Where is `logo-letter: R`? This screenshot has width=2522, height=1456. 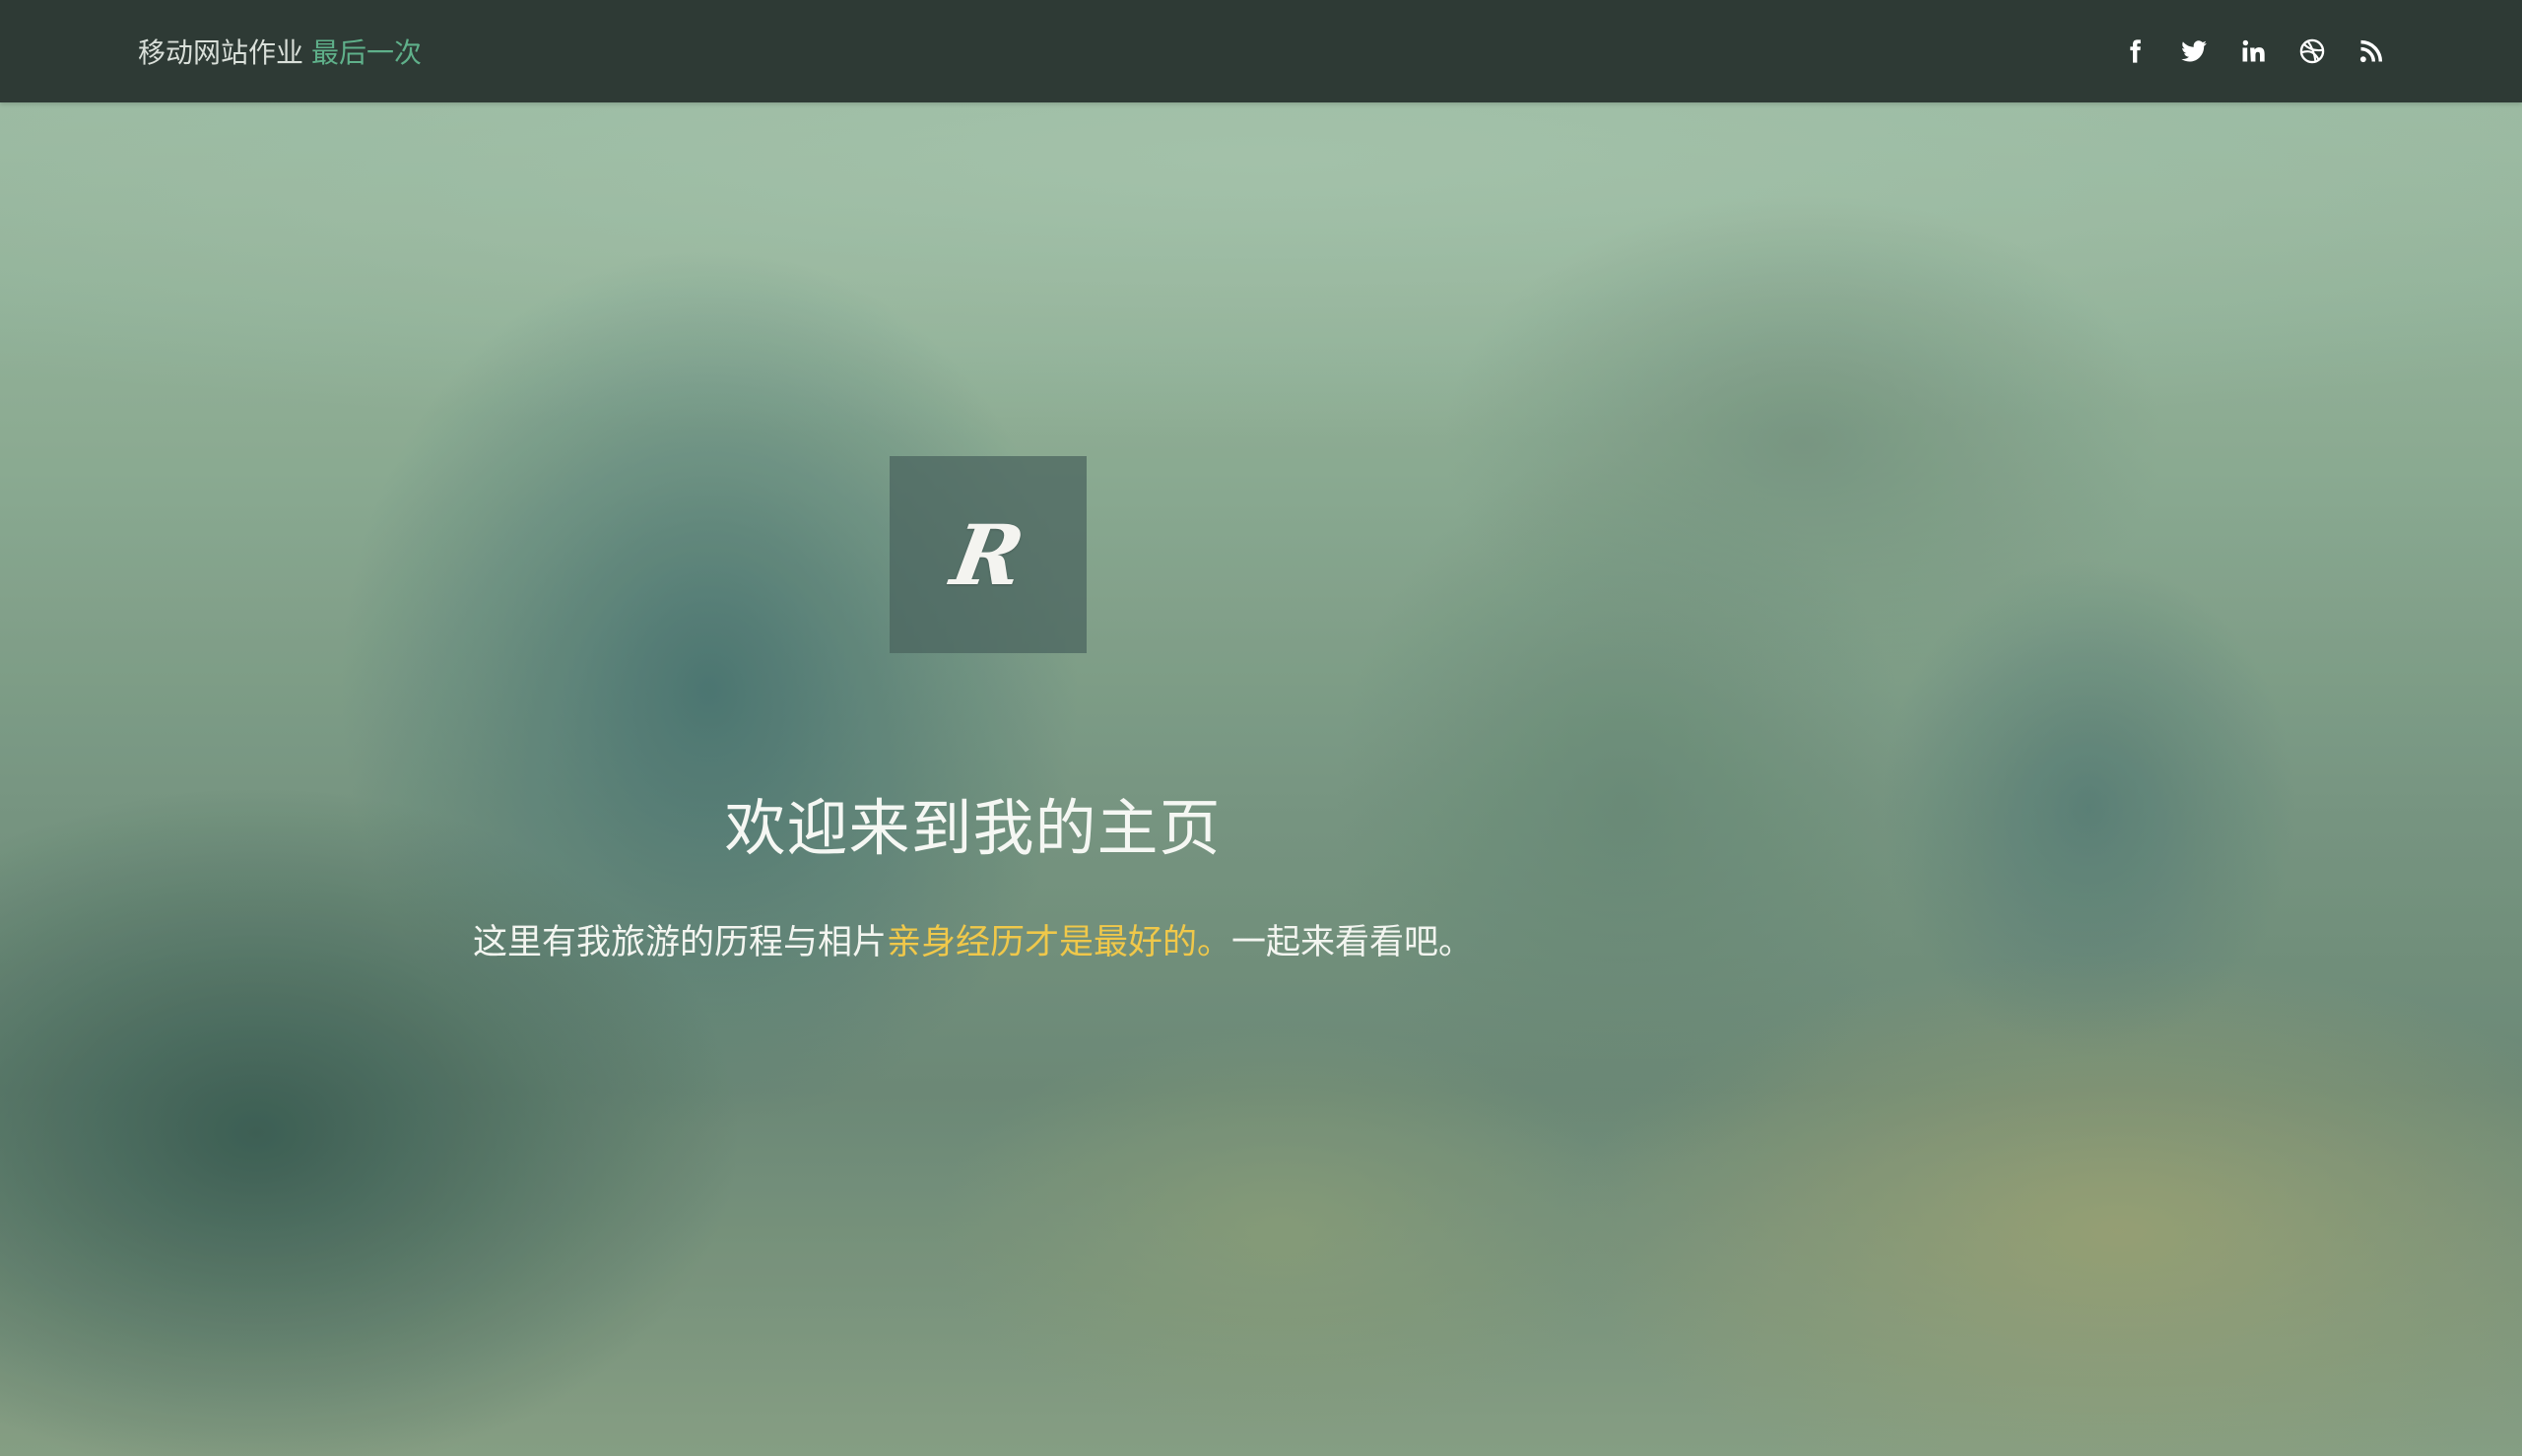
logo-letter: R is located at coordinates (988, 554).